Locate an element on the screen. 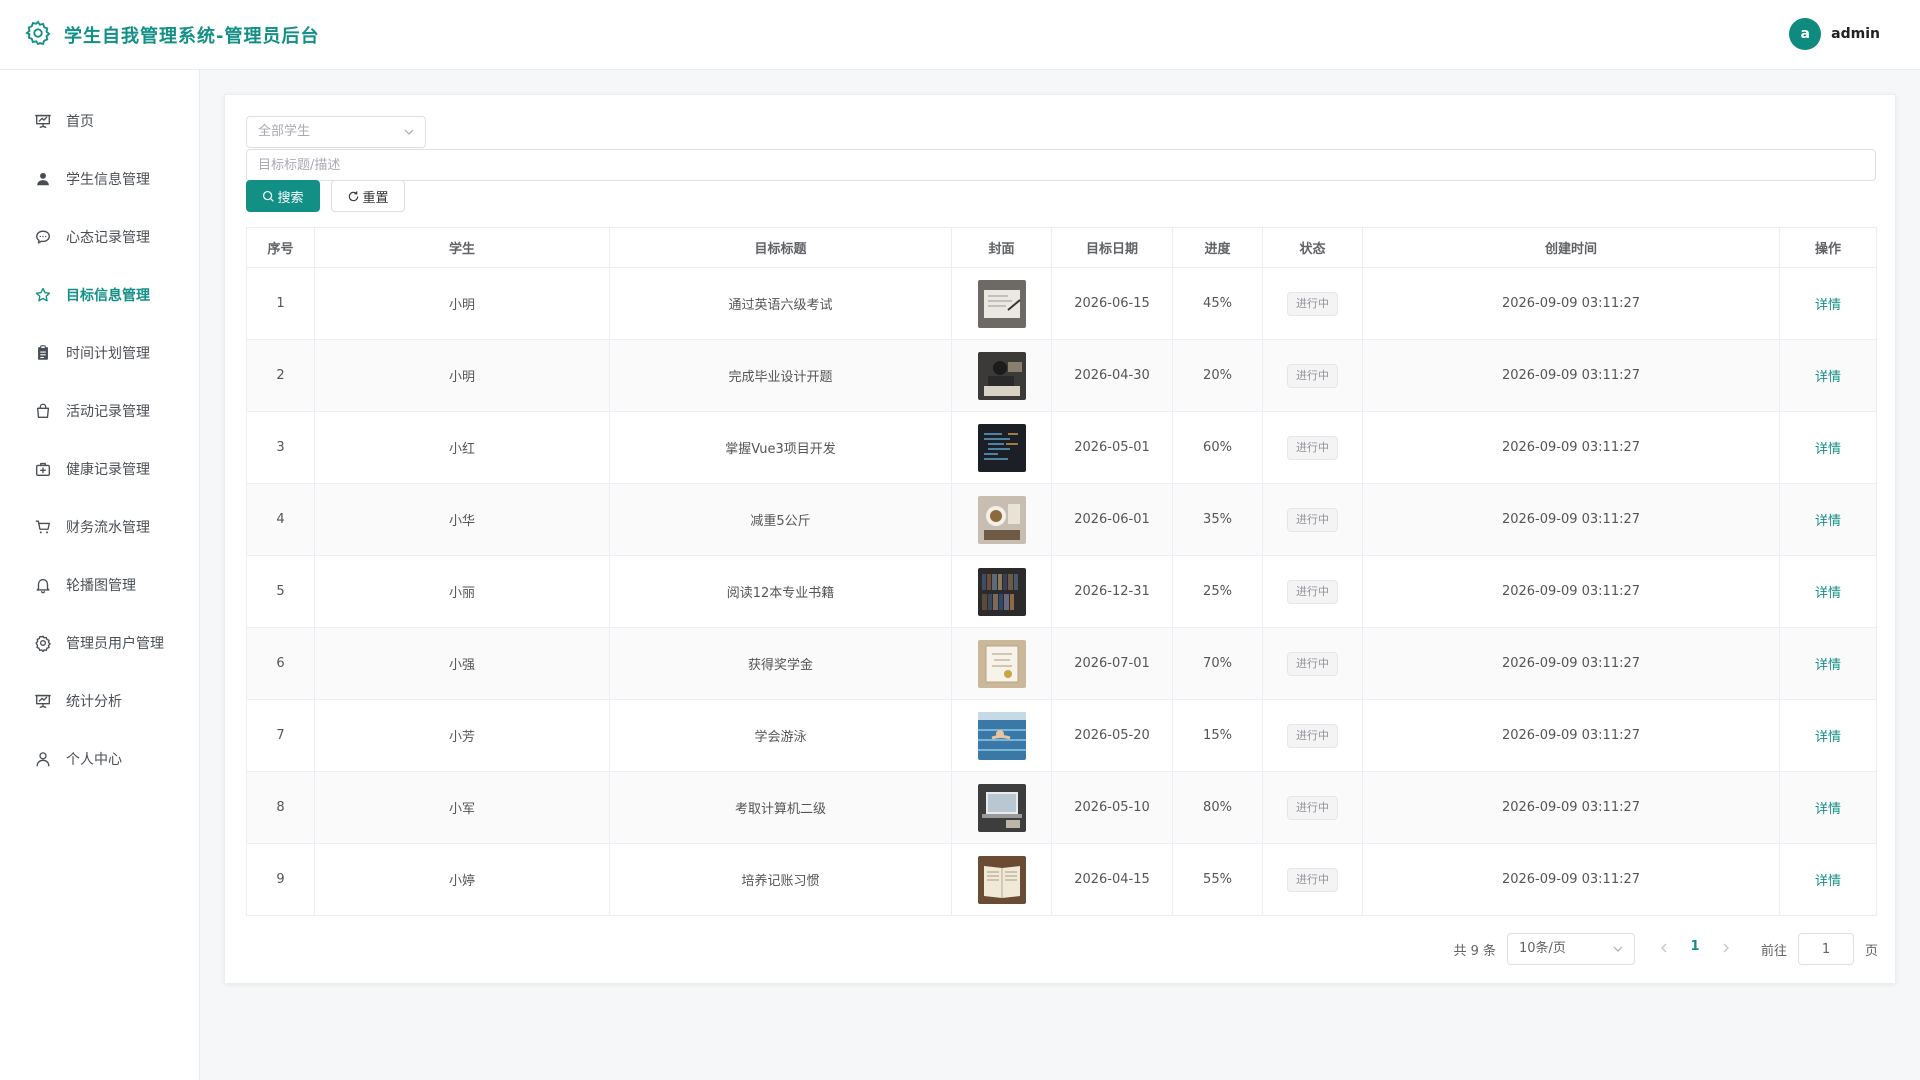 This screenshot has width=1920, height=1080. sidebar-item: 时间计划管理 is located at coordinates (99, 353).